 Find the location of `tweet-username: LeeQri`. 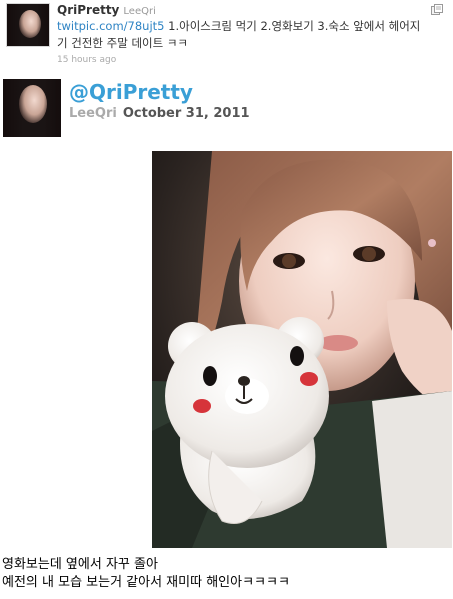

tweet-username: LeeQri is located at coordinates (139, 11).